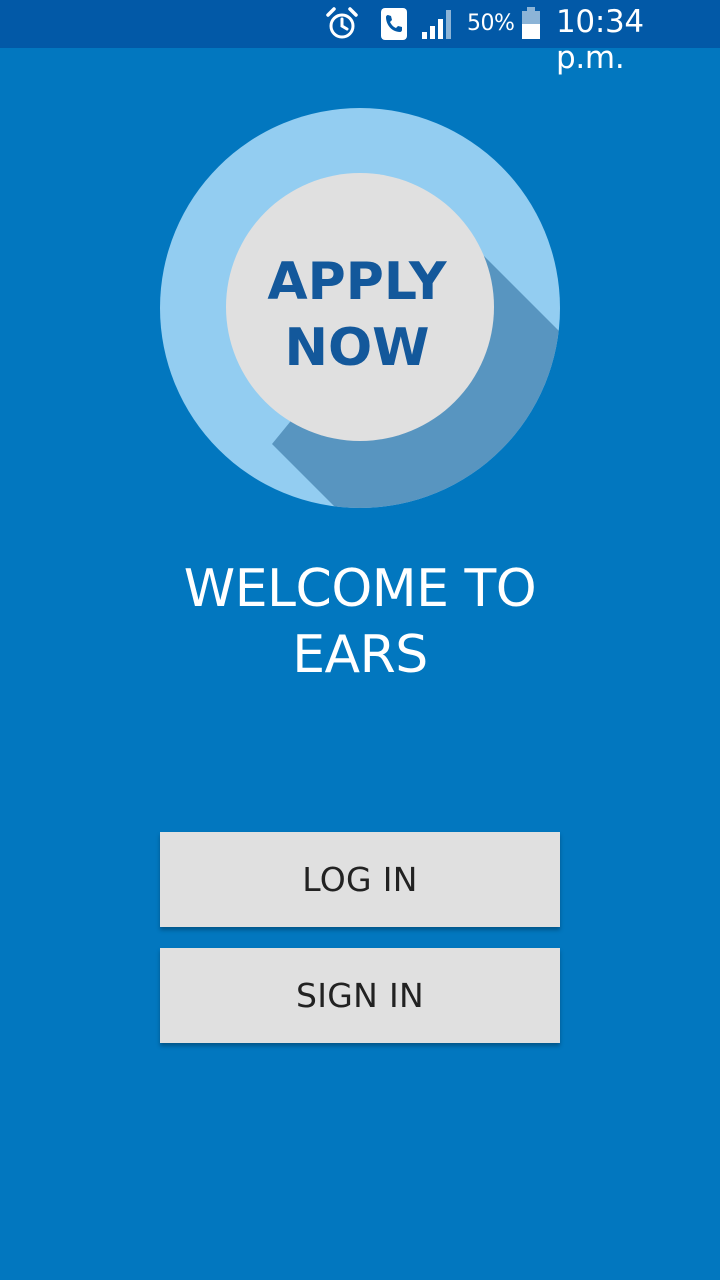 This screenshot has width=720, height=1280. I want to click on login-button: LOG IN, so click(360, 879).